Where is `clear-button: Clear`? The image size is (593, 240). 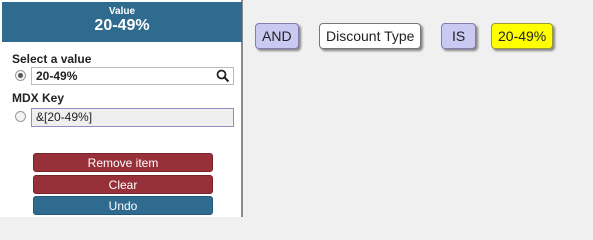
clear-button: Clear is located at coordinates (123, 184).